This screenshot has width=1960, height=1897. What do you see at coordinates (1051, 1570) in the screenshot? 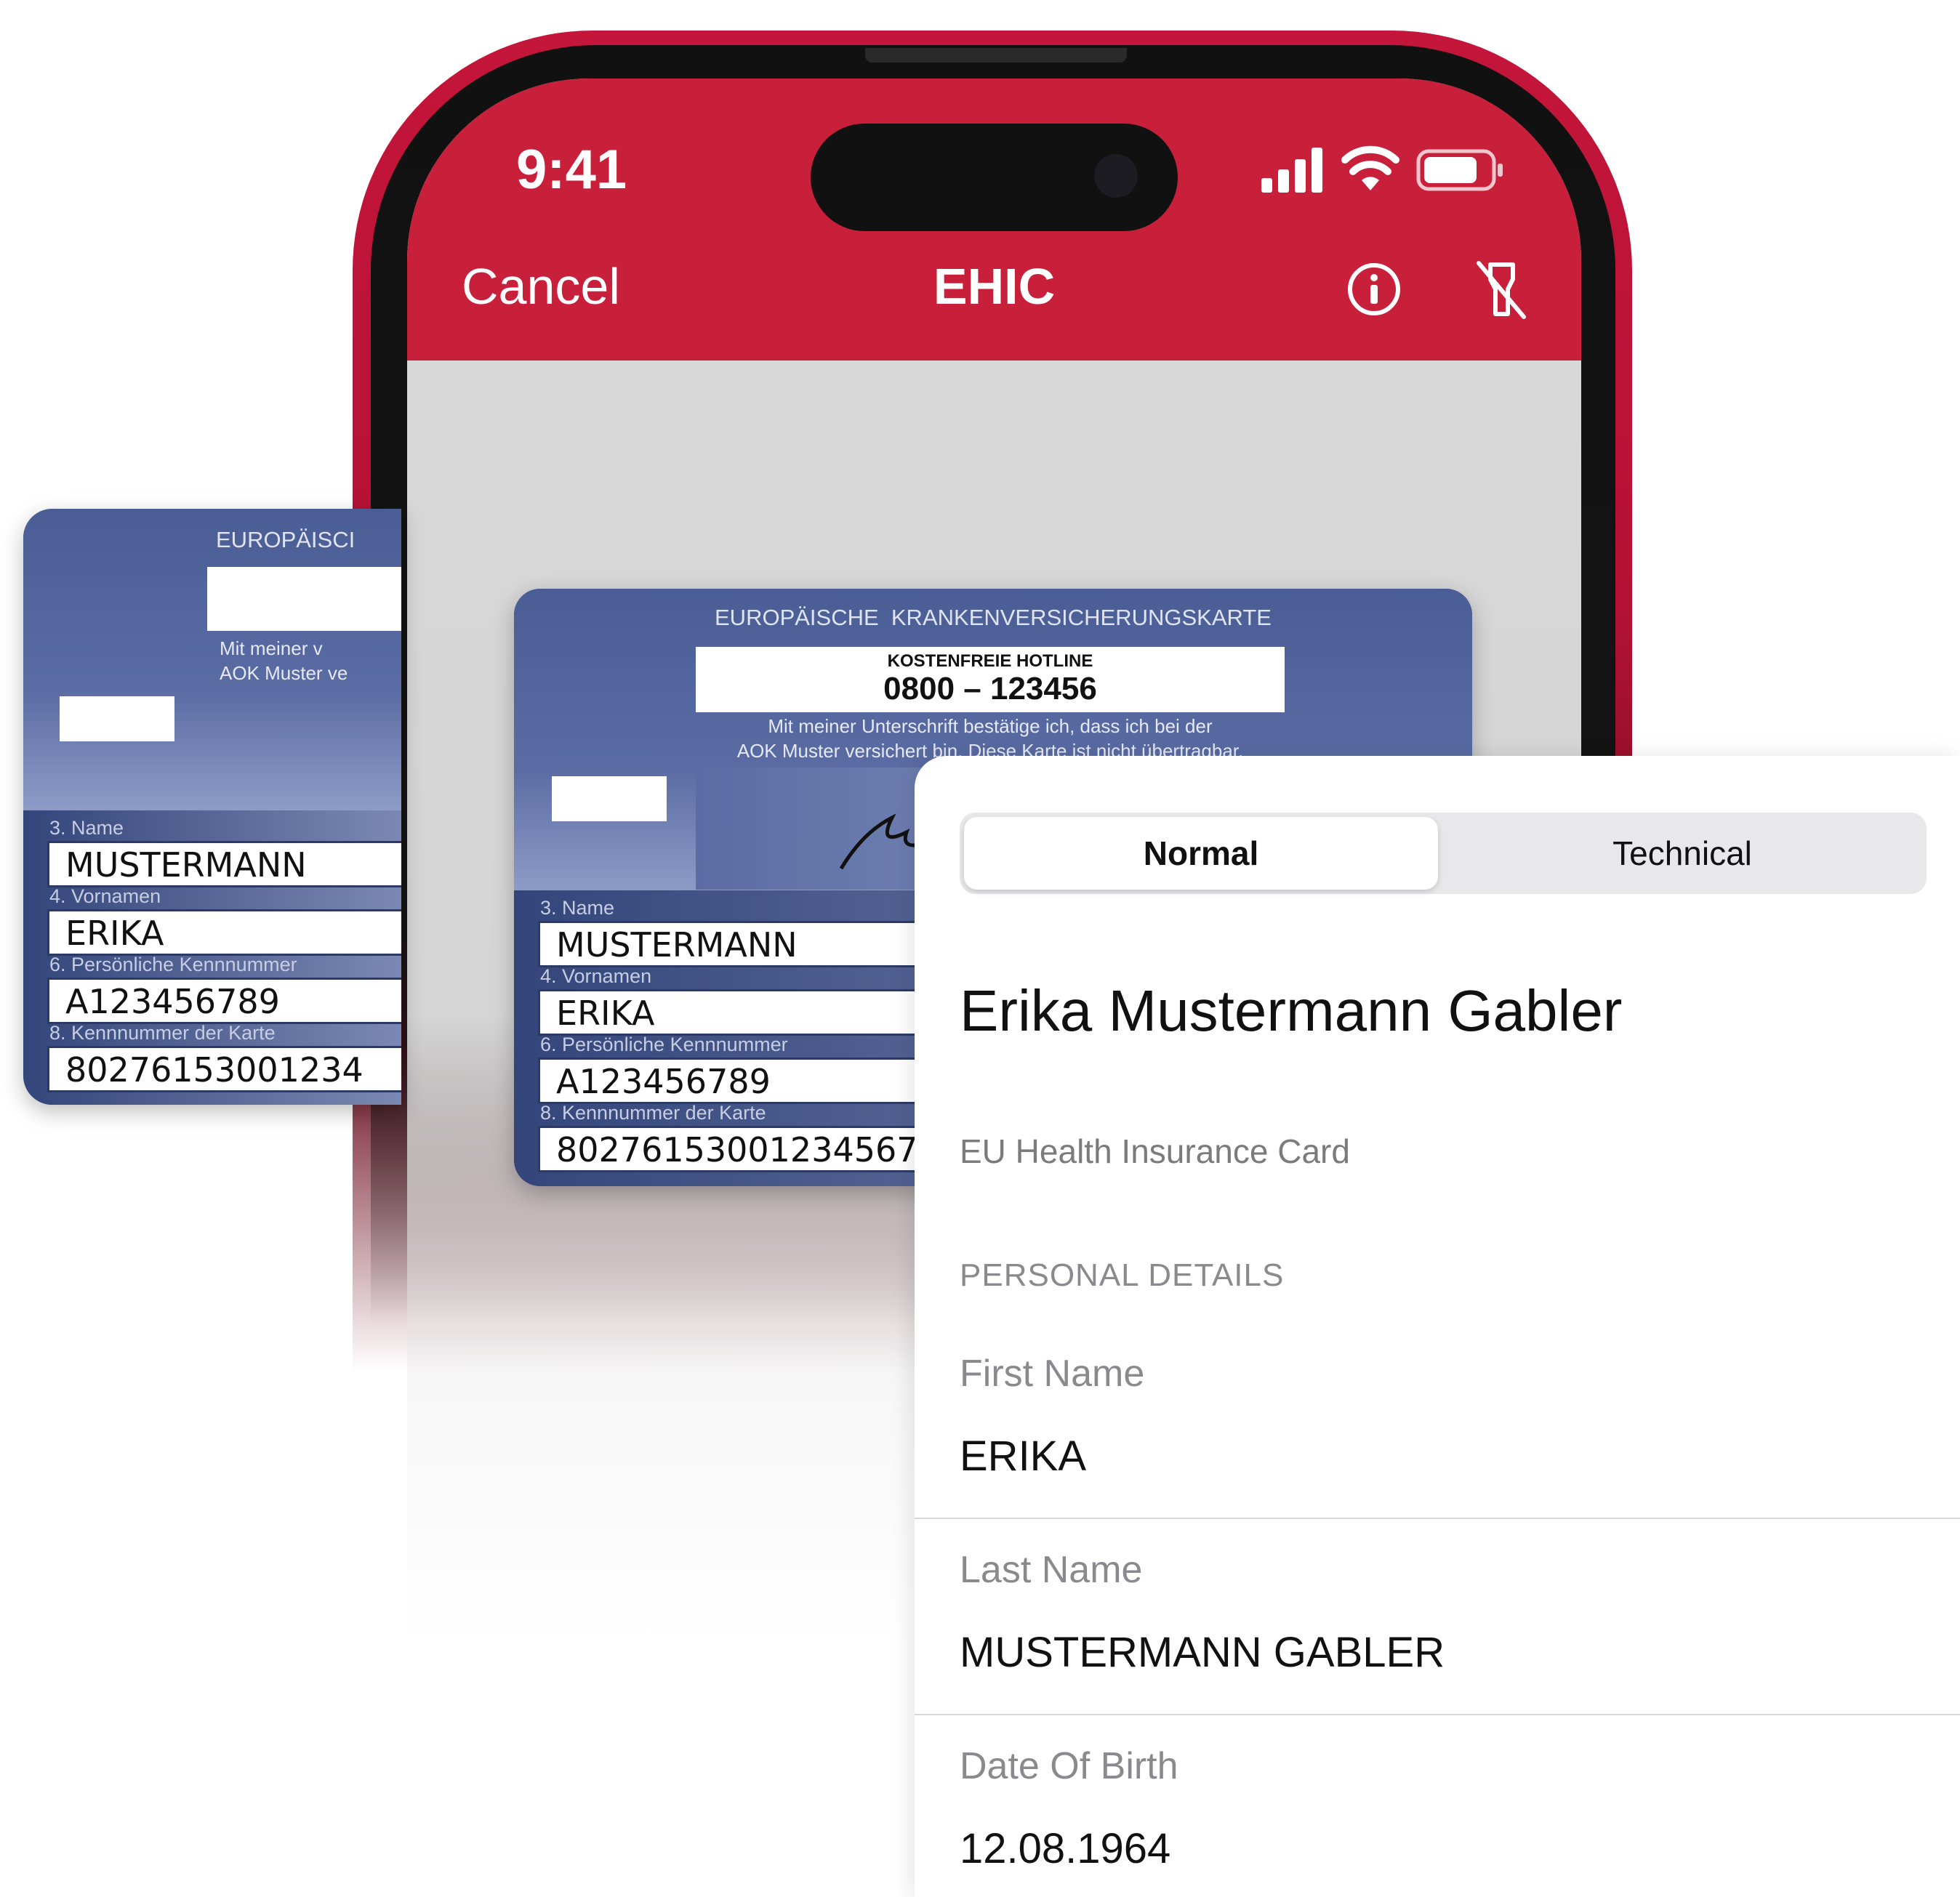
I see `field-label-last-name: Last Name` at bounding box center [1051, 1570].